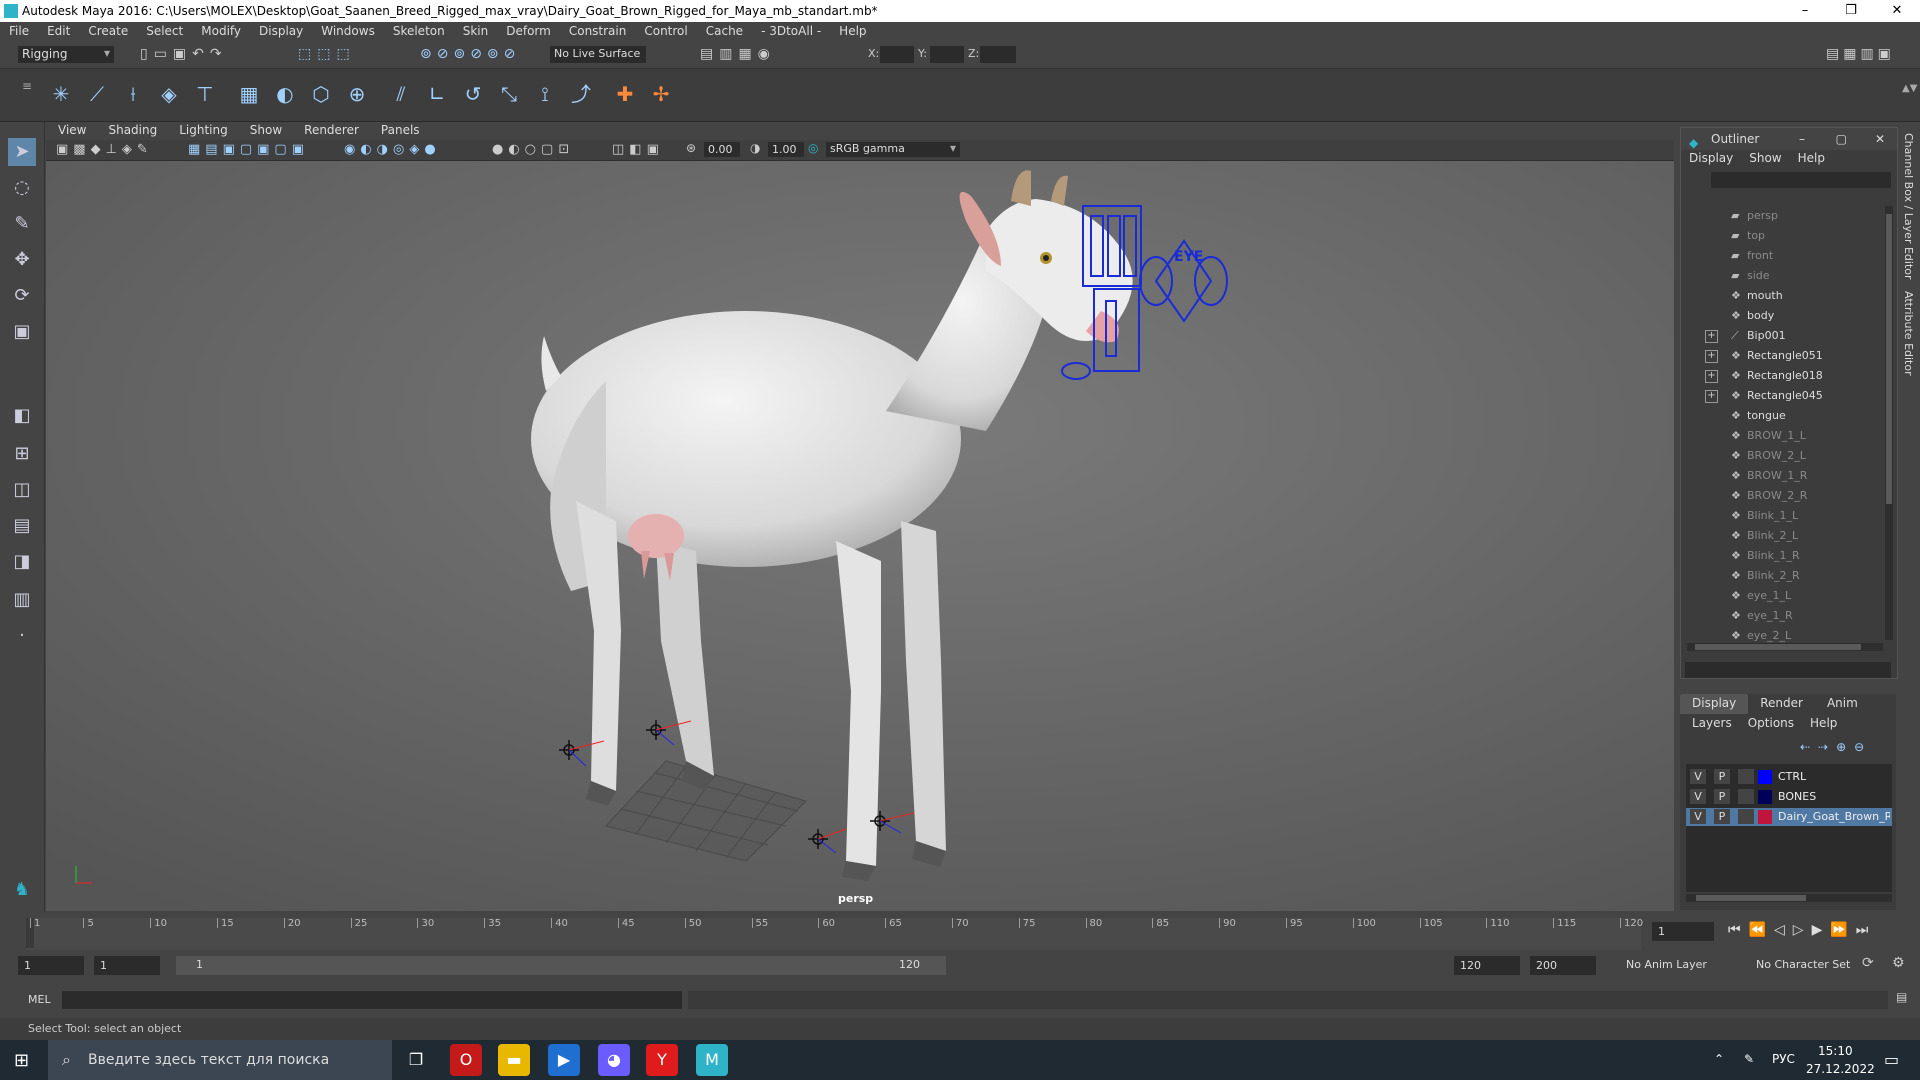 The width and height of the screenshot is (1920, 1080). I want to click on menu-item-1: Edit, so click(58, 32).